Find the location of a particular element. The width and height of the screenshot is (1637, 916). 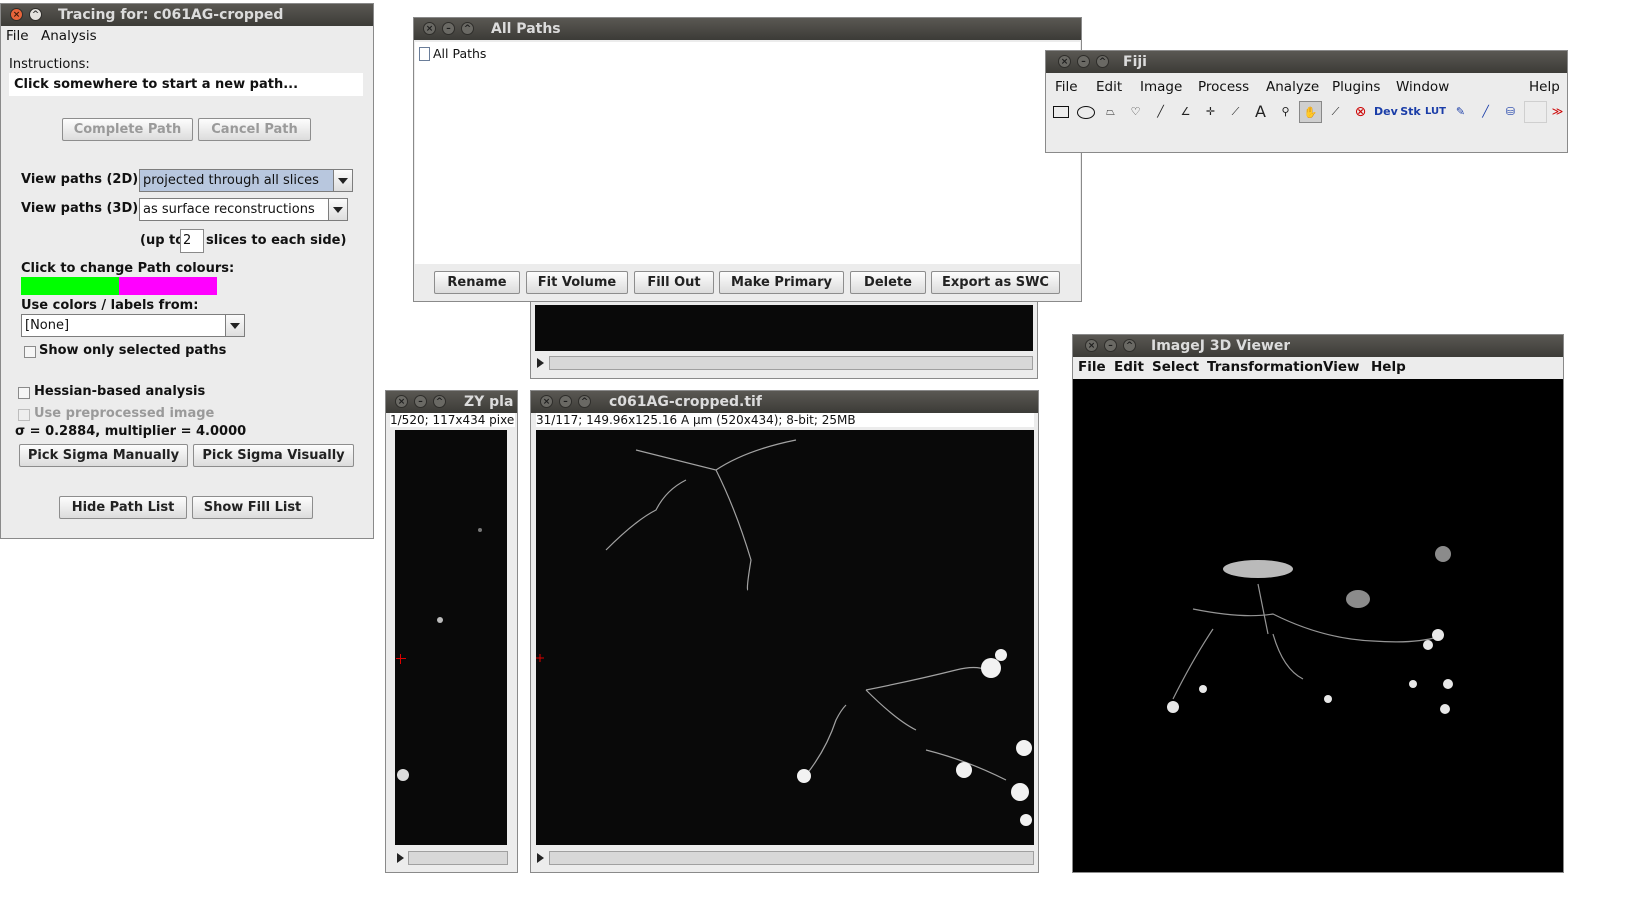

fiji-menu-file: File is located at coordinates (1066, 87).